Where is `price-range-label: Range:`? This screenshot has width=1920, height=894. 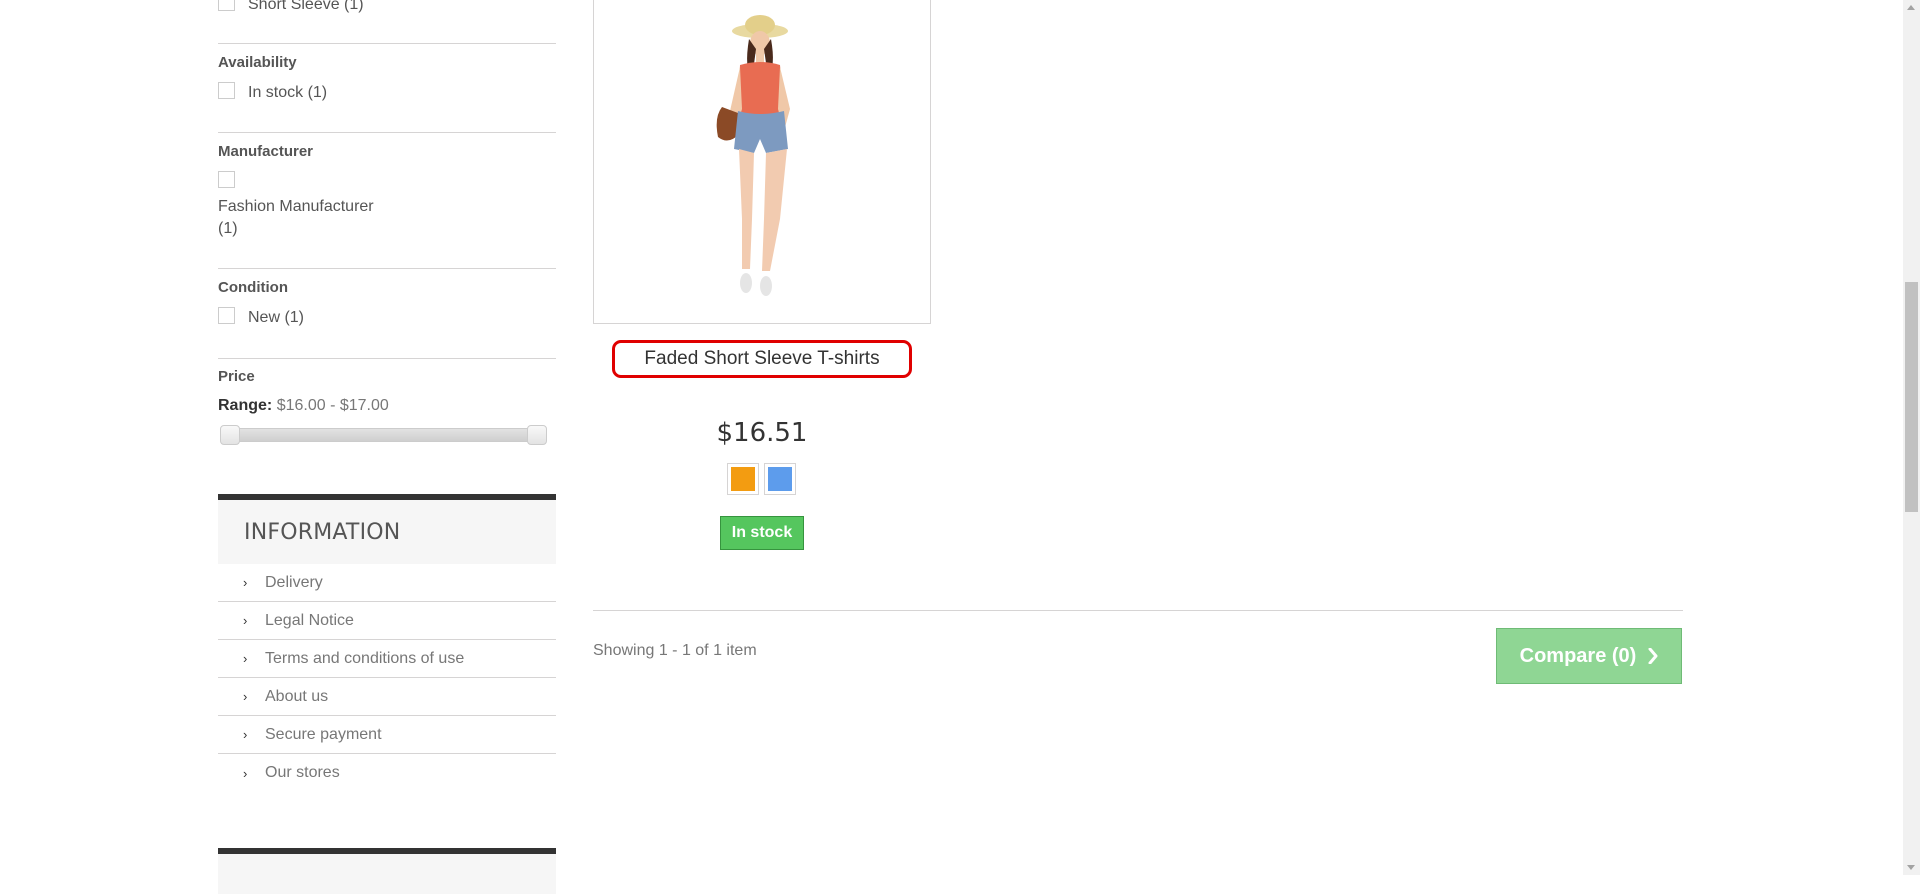
price-range-label: Range: is located at coordinates (245, 405).